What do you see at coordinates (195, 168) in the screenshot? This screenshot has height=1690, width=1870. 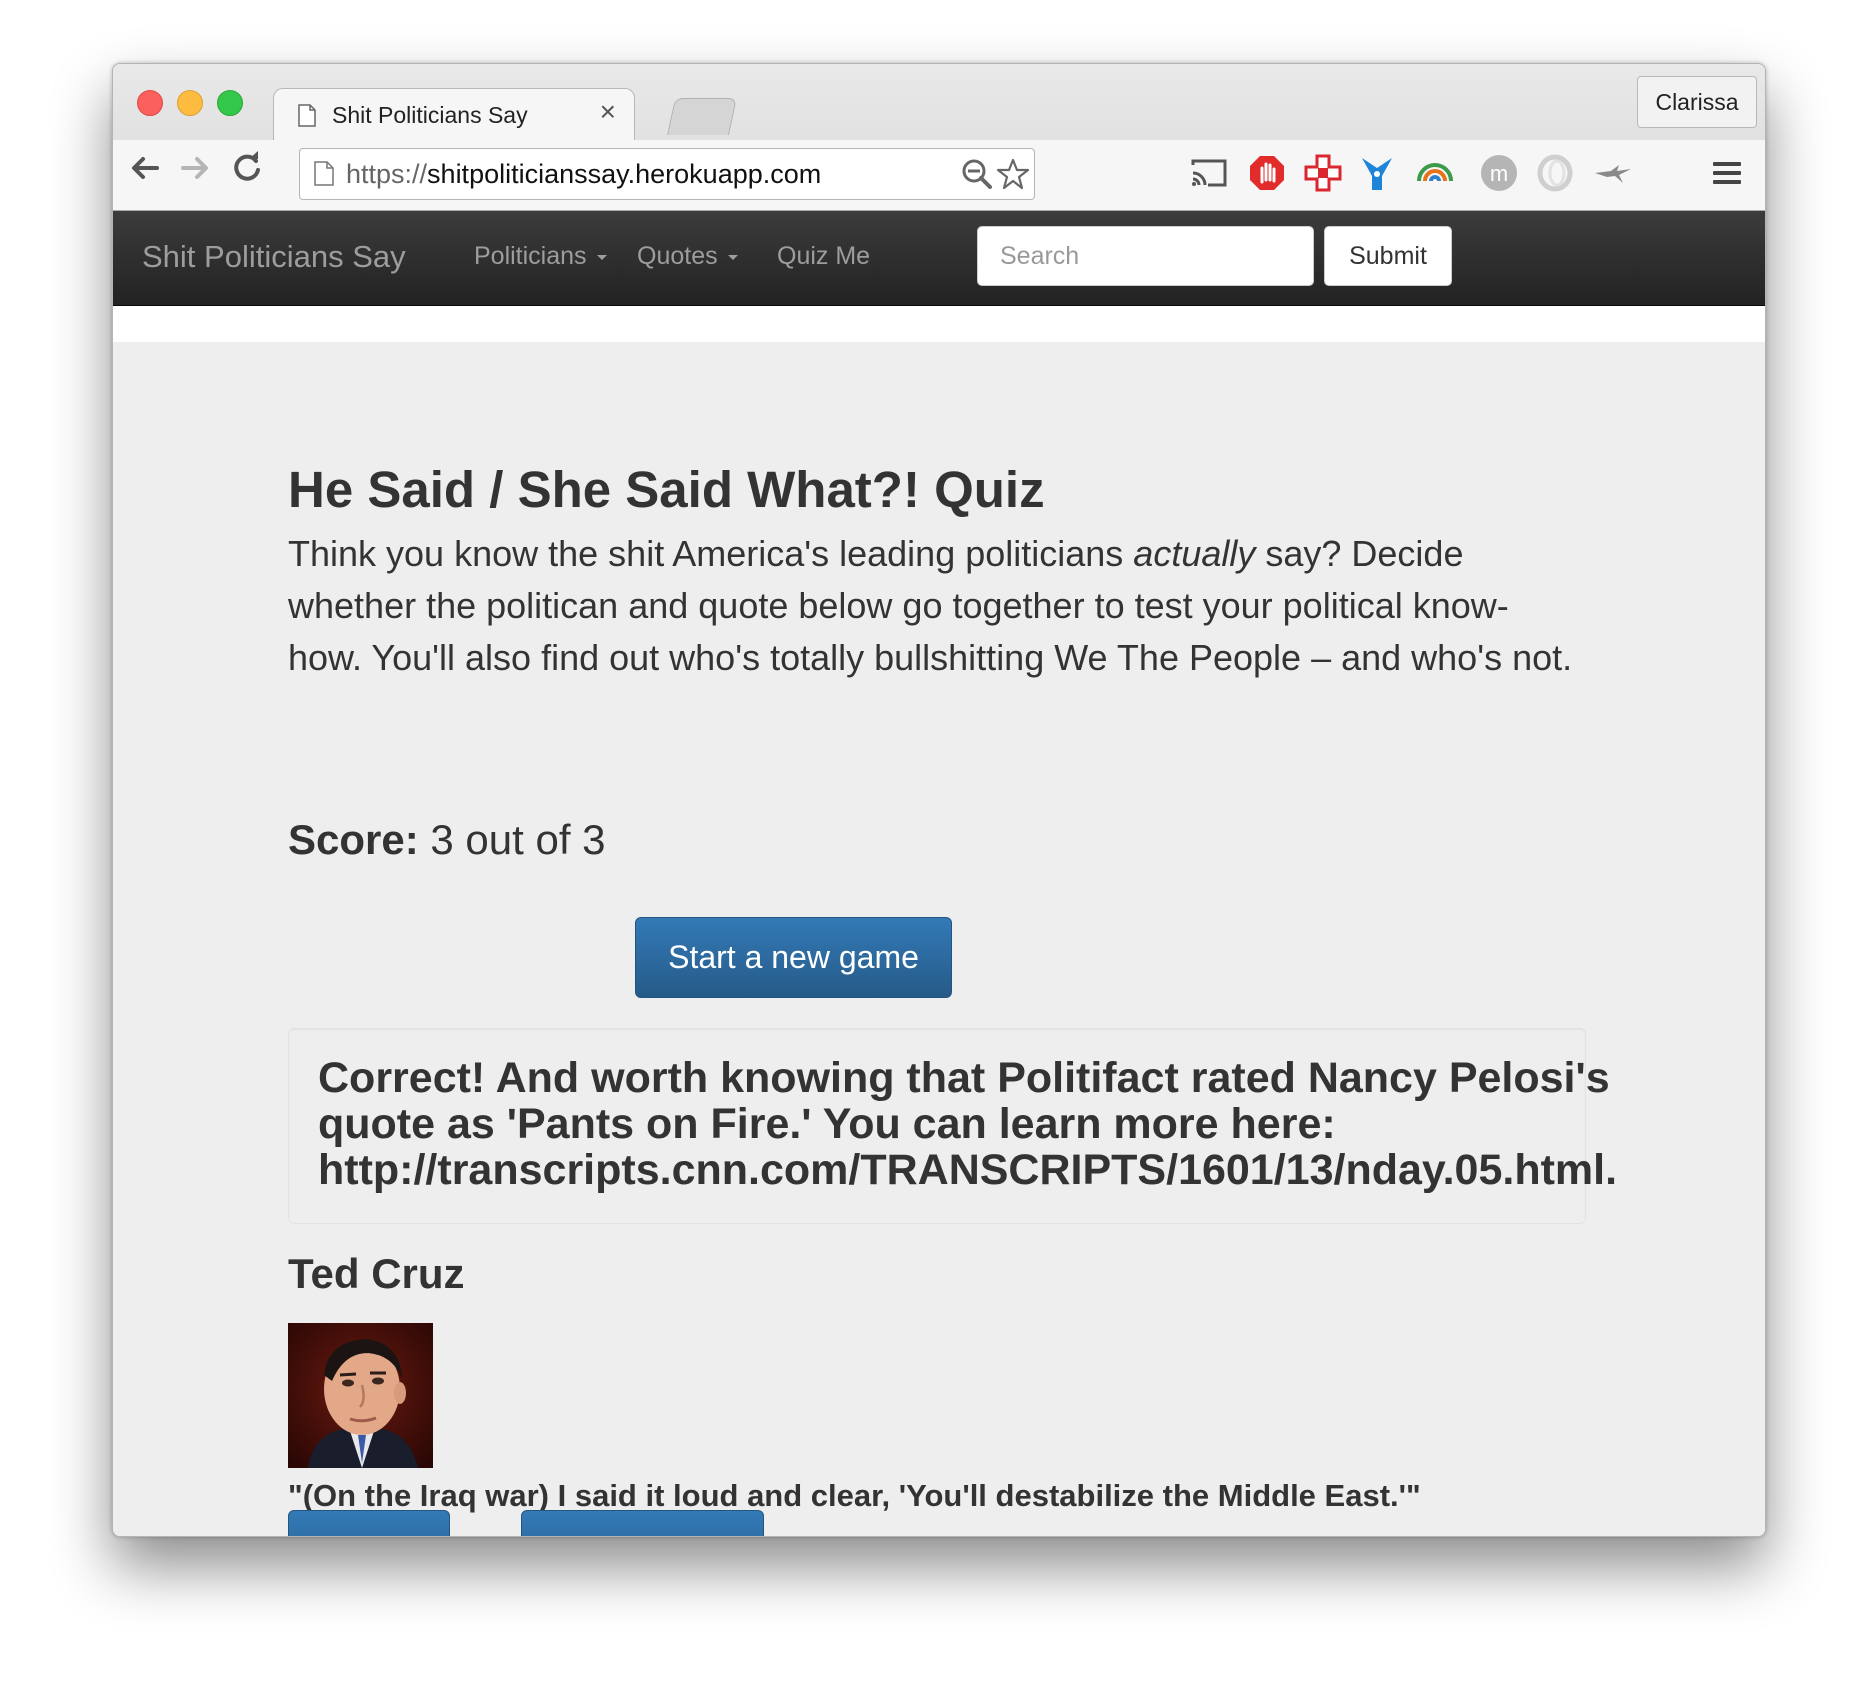 I see `forward-icon` at bounding box center [195, 168].